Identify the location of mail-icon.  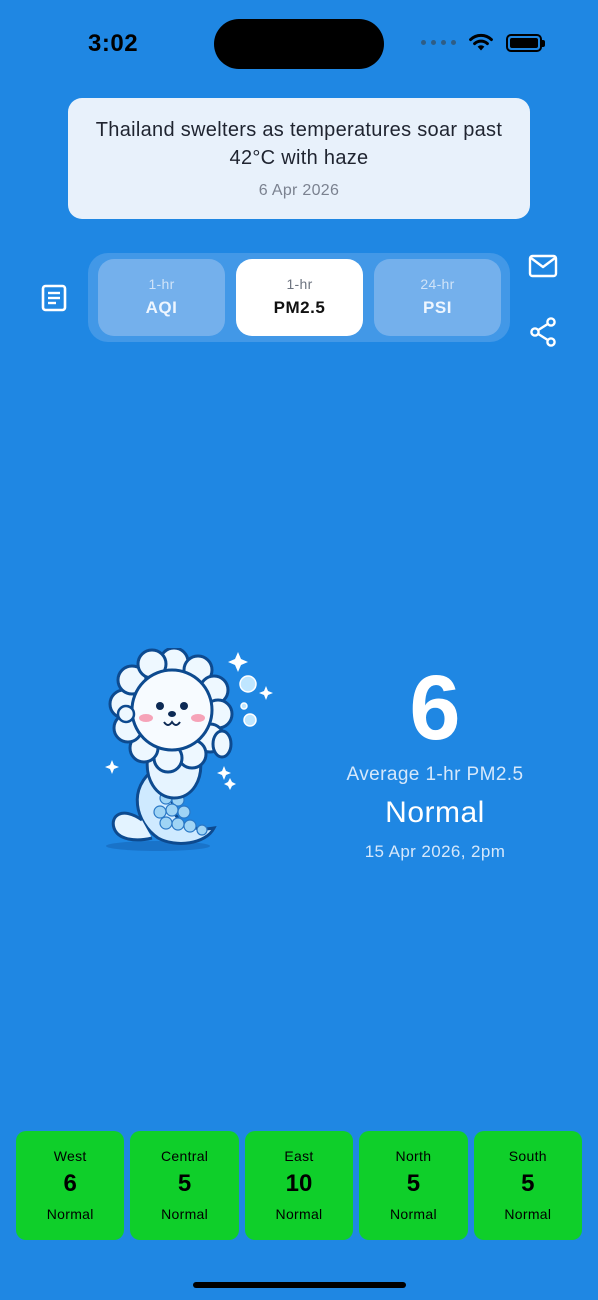
(543, 266).